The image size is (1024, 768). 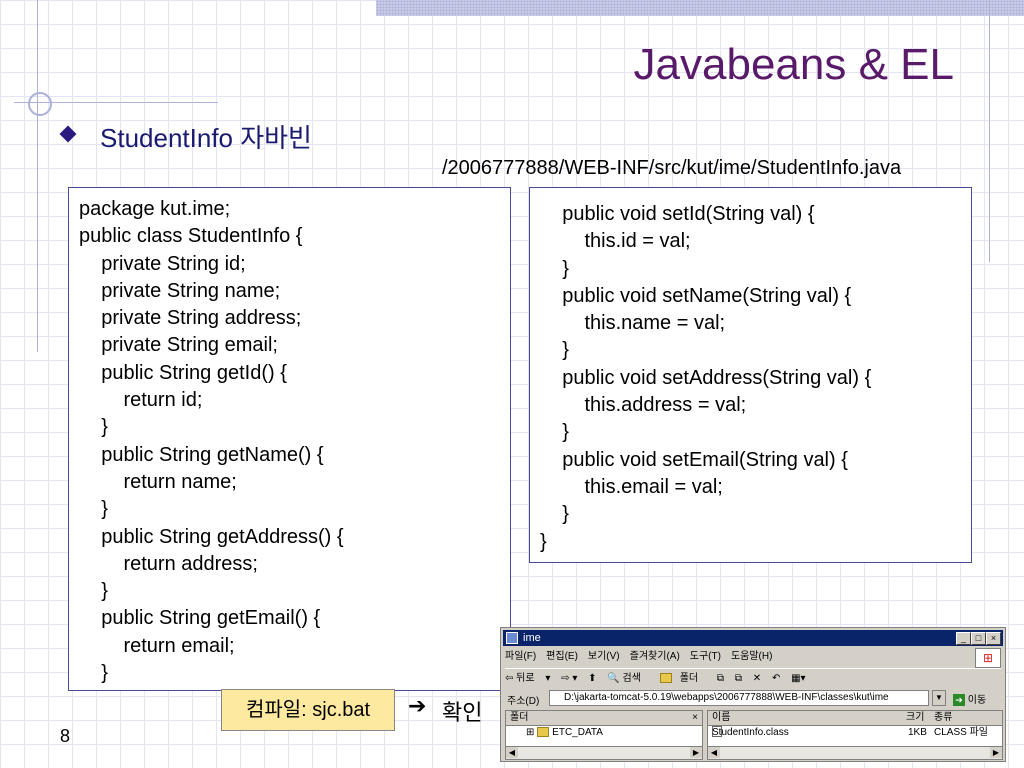 What do you see at coordinates (943, 718) in the screenshot?
I see `column-type: 종류` at bounding box center [943, 718].